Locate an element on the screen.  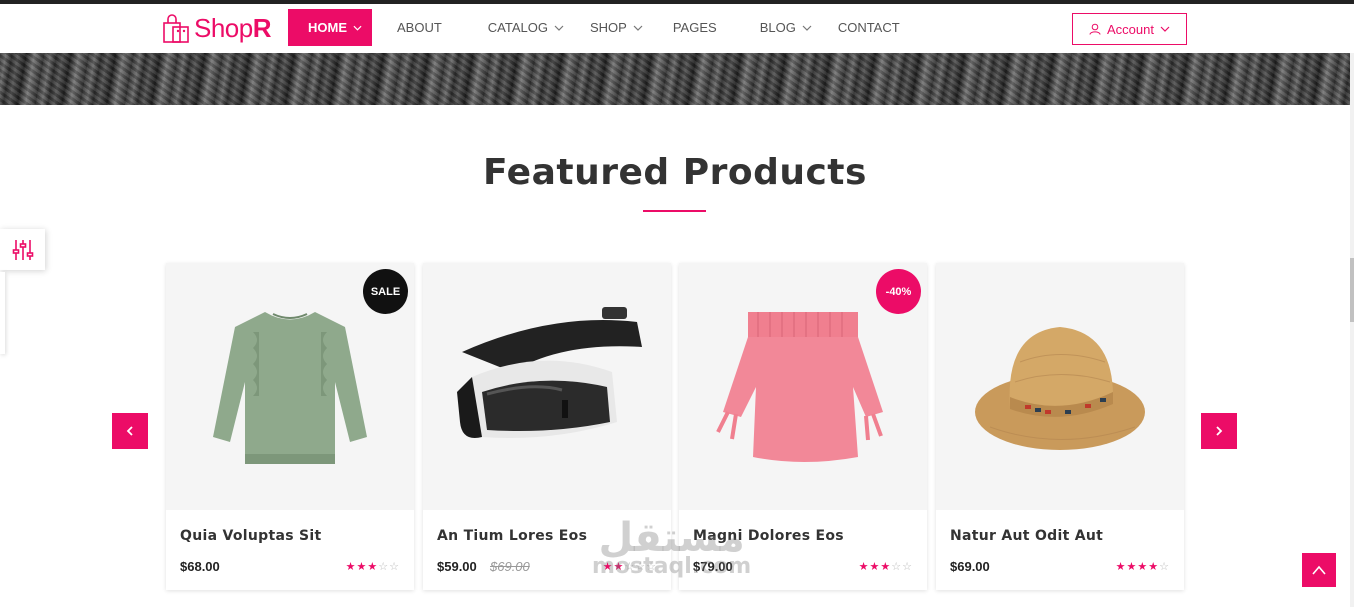
watermark-latin: mostaql.com is located at coordinates (672, 566).